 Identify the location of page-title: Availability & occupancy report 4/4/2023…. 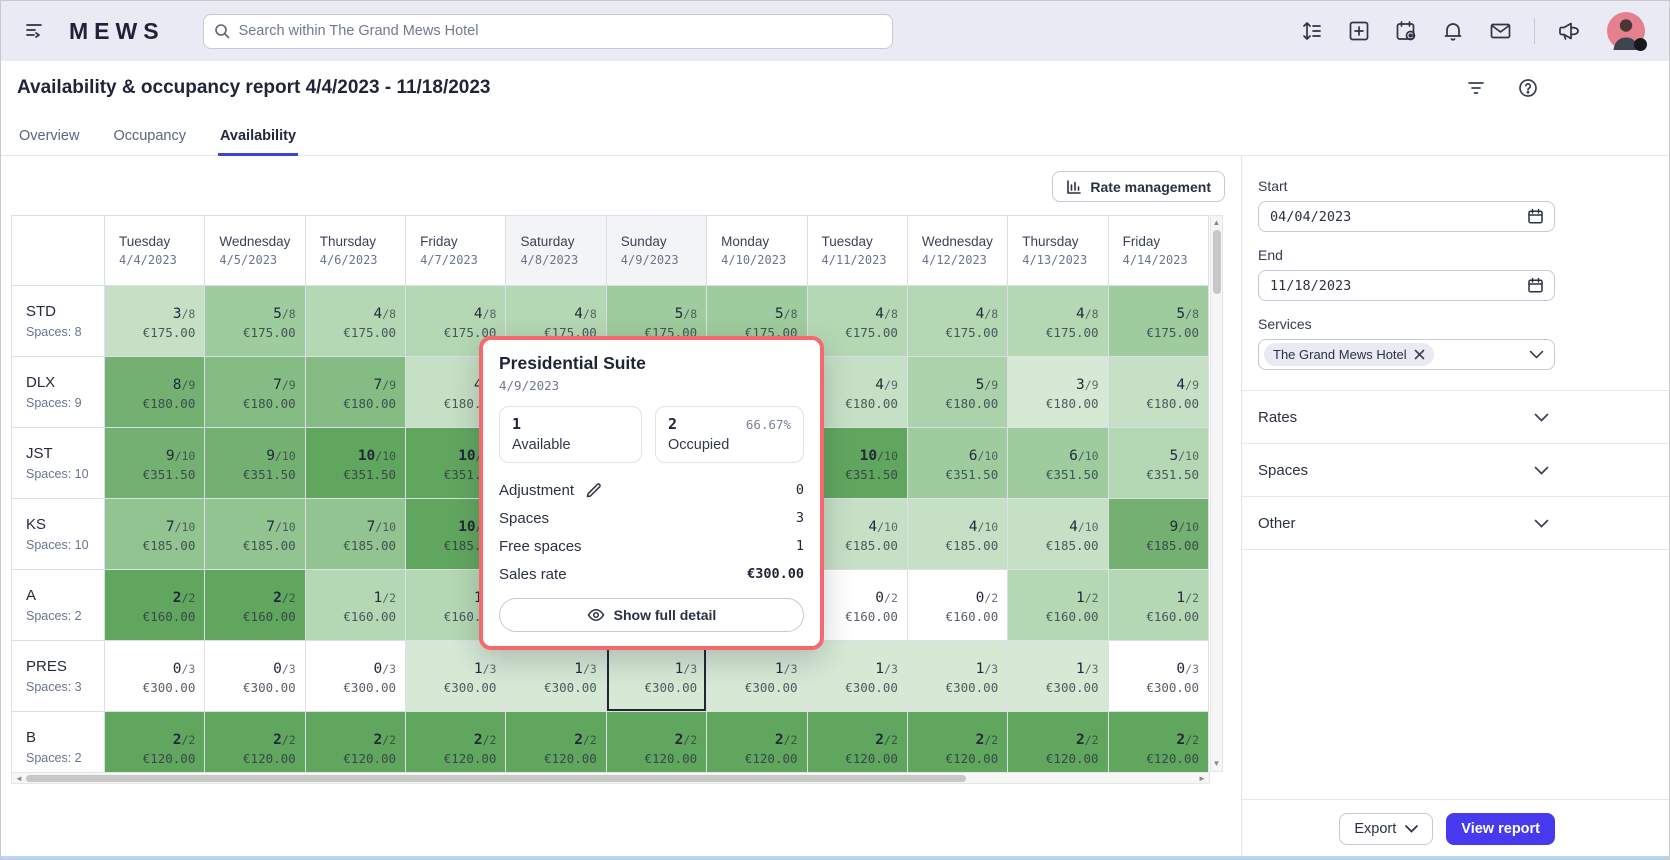
(254, 87).